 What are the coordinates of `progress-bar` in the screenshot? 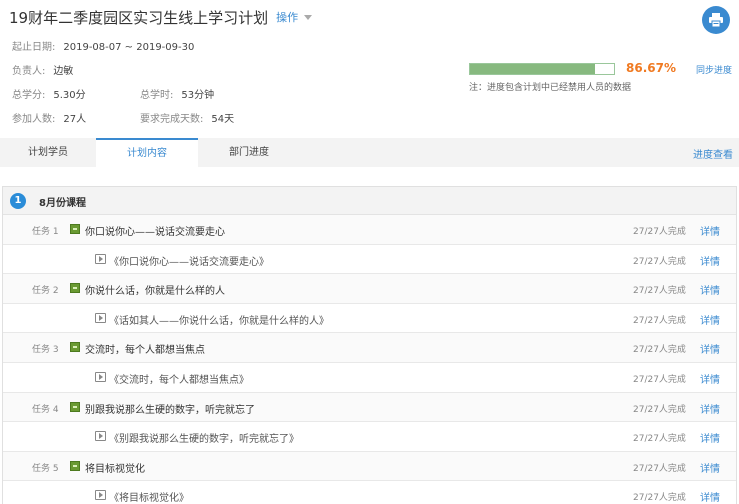 It's located at (542, 69).